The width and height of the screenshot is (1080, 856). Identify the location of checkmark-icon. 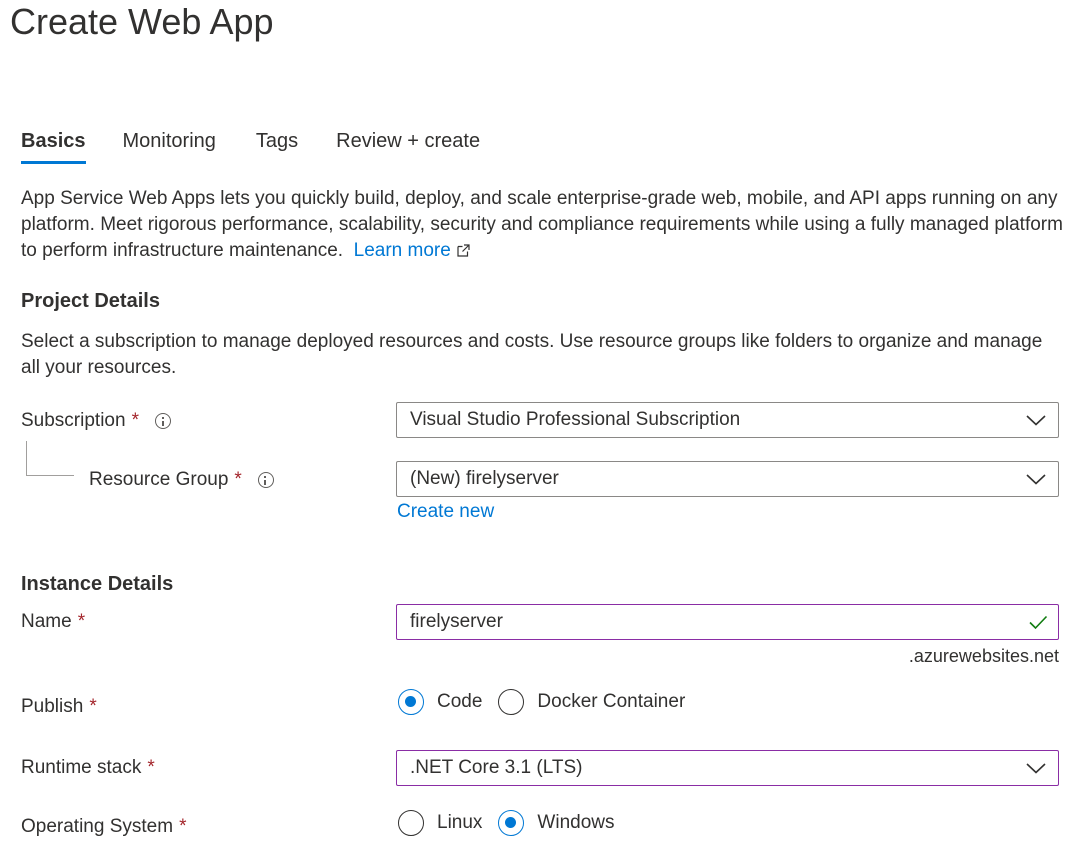
(1038, 622).